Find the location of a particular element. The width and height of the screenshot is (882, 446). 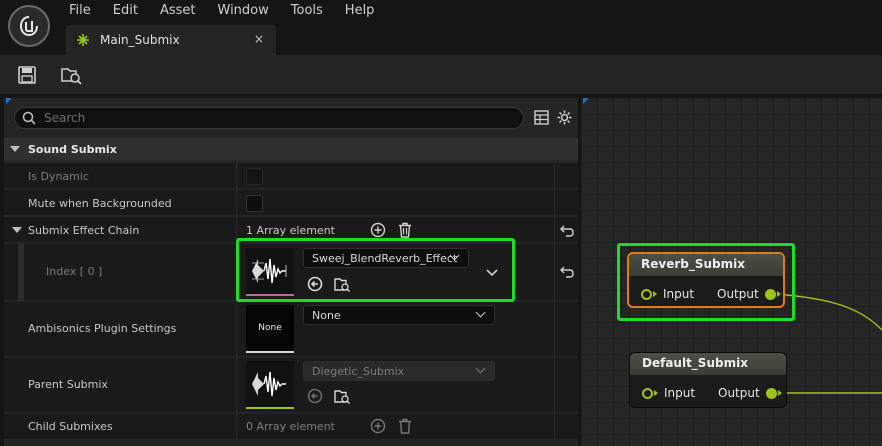

index-label: Index [ 0 ] is located at coordinates (74, 271).